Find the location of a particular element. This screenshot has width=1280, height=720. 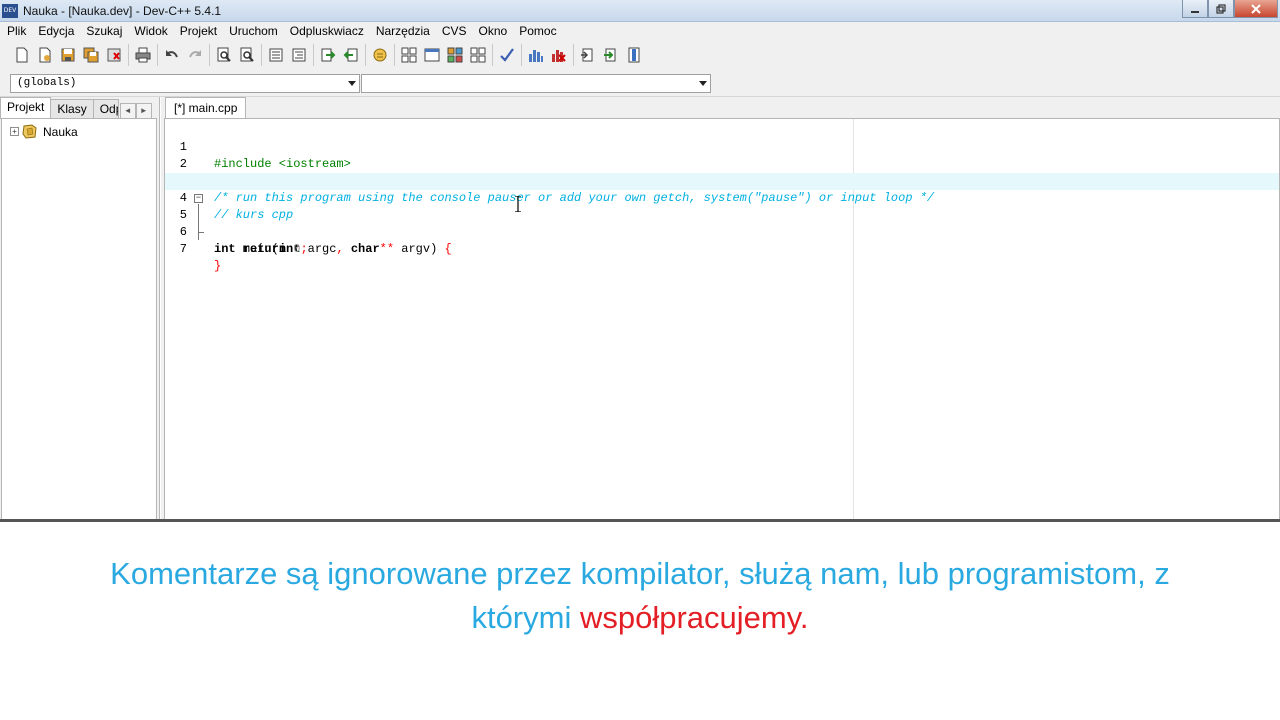

scope-dropdown: (globals) is located at coordinates (185, 83).